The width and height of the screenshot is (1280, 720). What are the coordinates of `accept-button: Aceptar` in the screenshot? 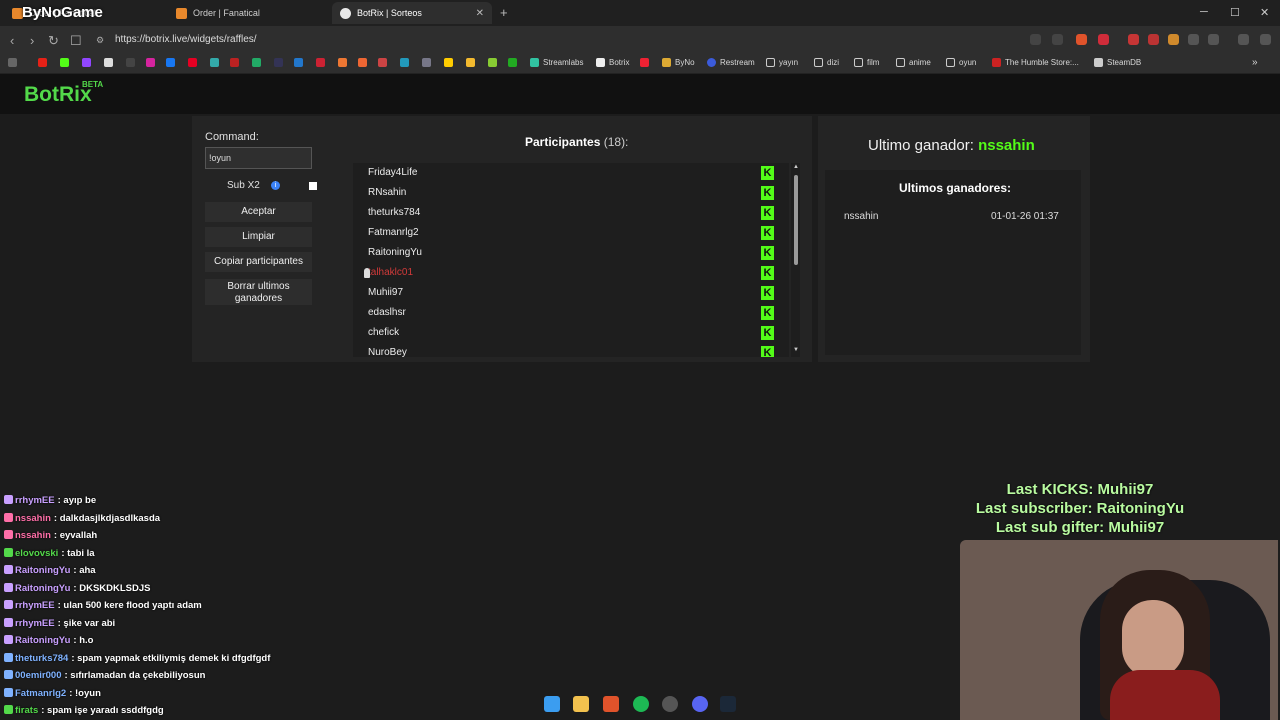 It's located at (258, 212).